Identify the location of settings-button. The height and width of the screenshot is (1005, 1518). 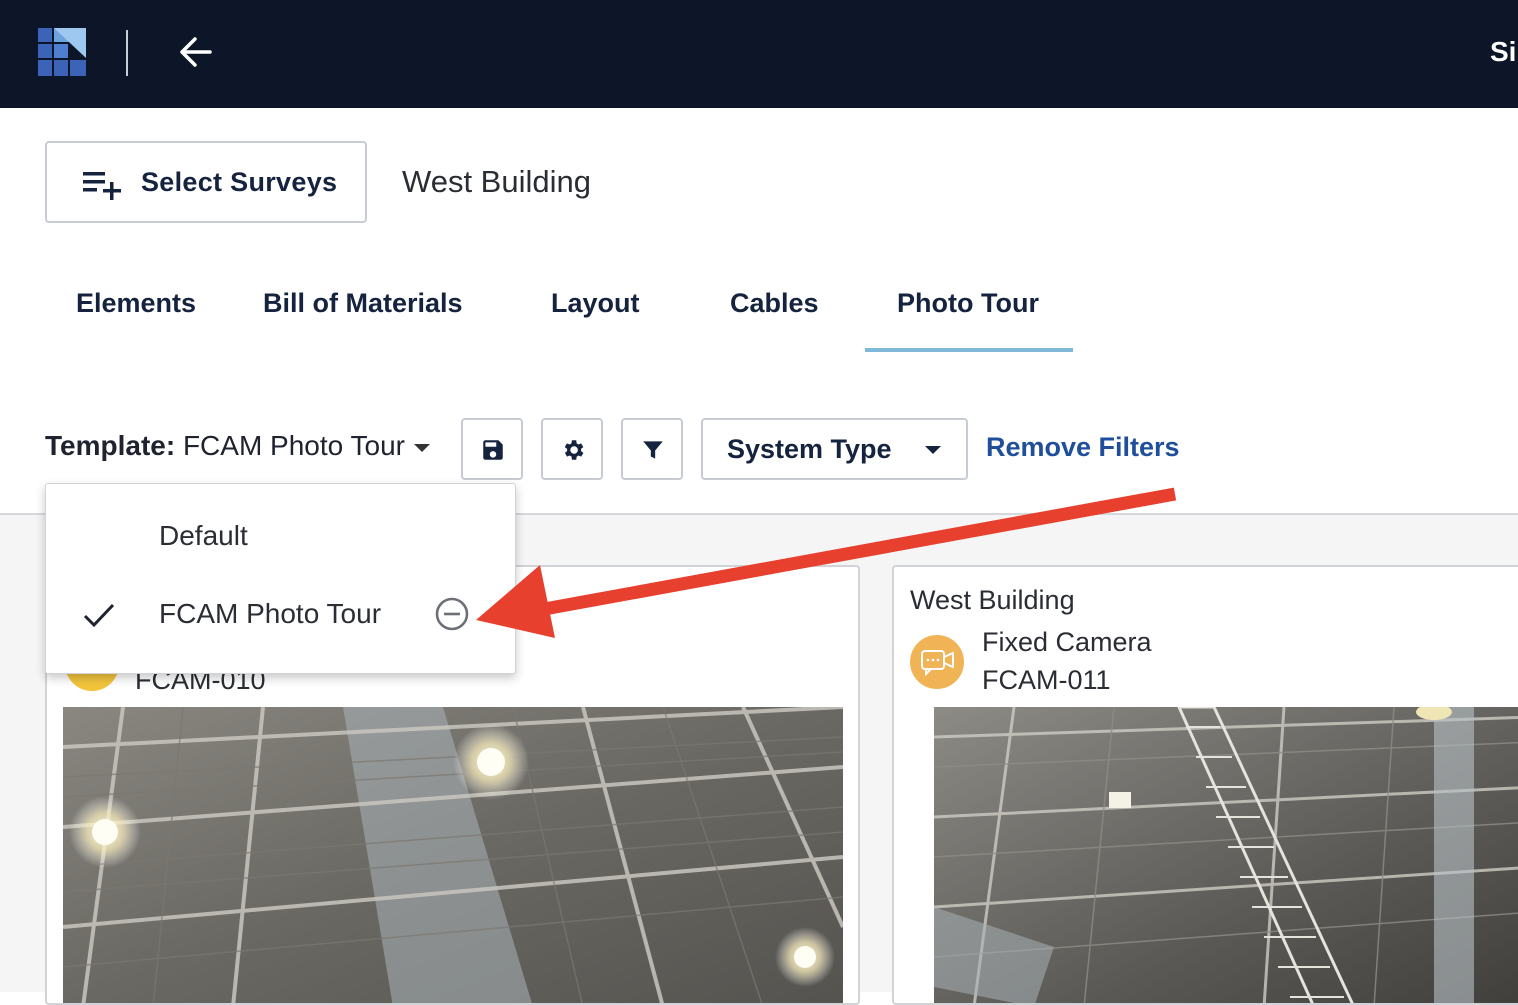
(572, 449).